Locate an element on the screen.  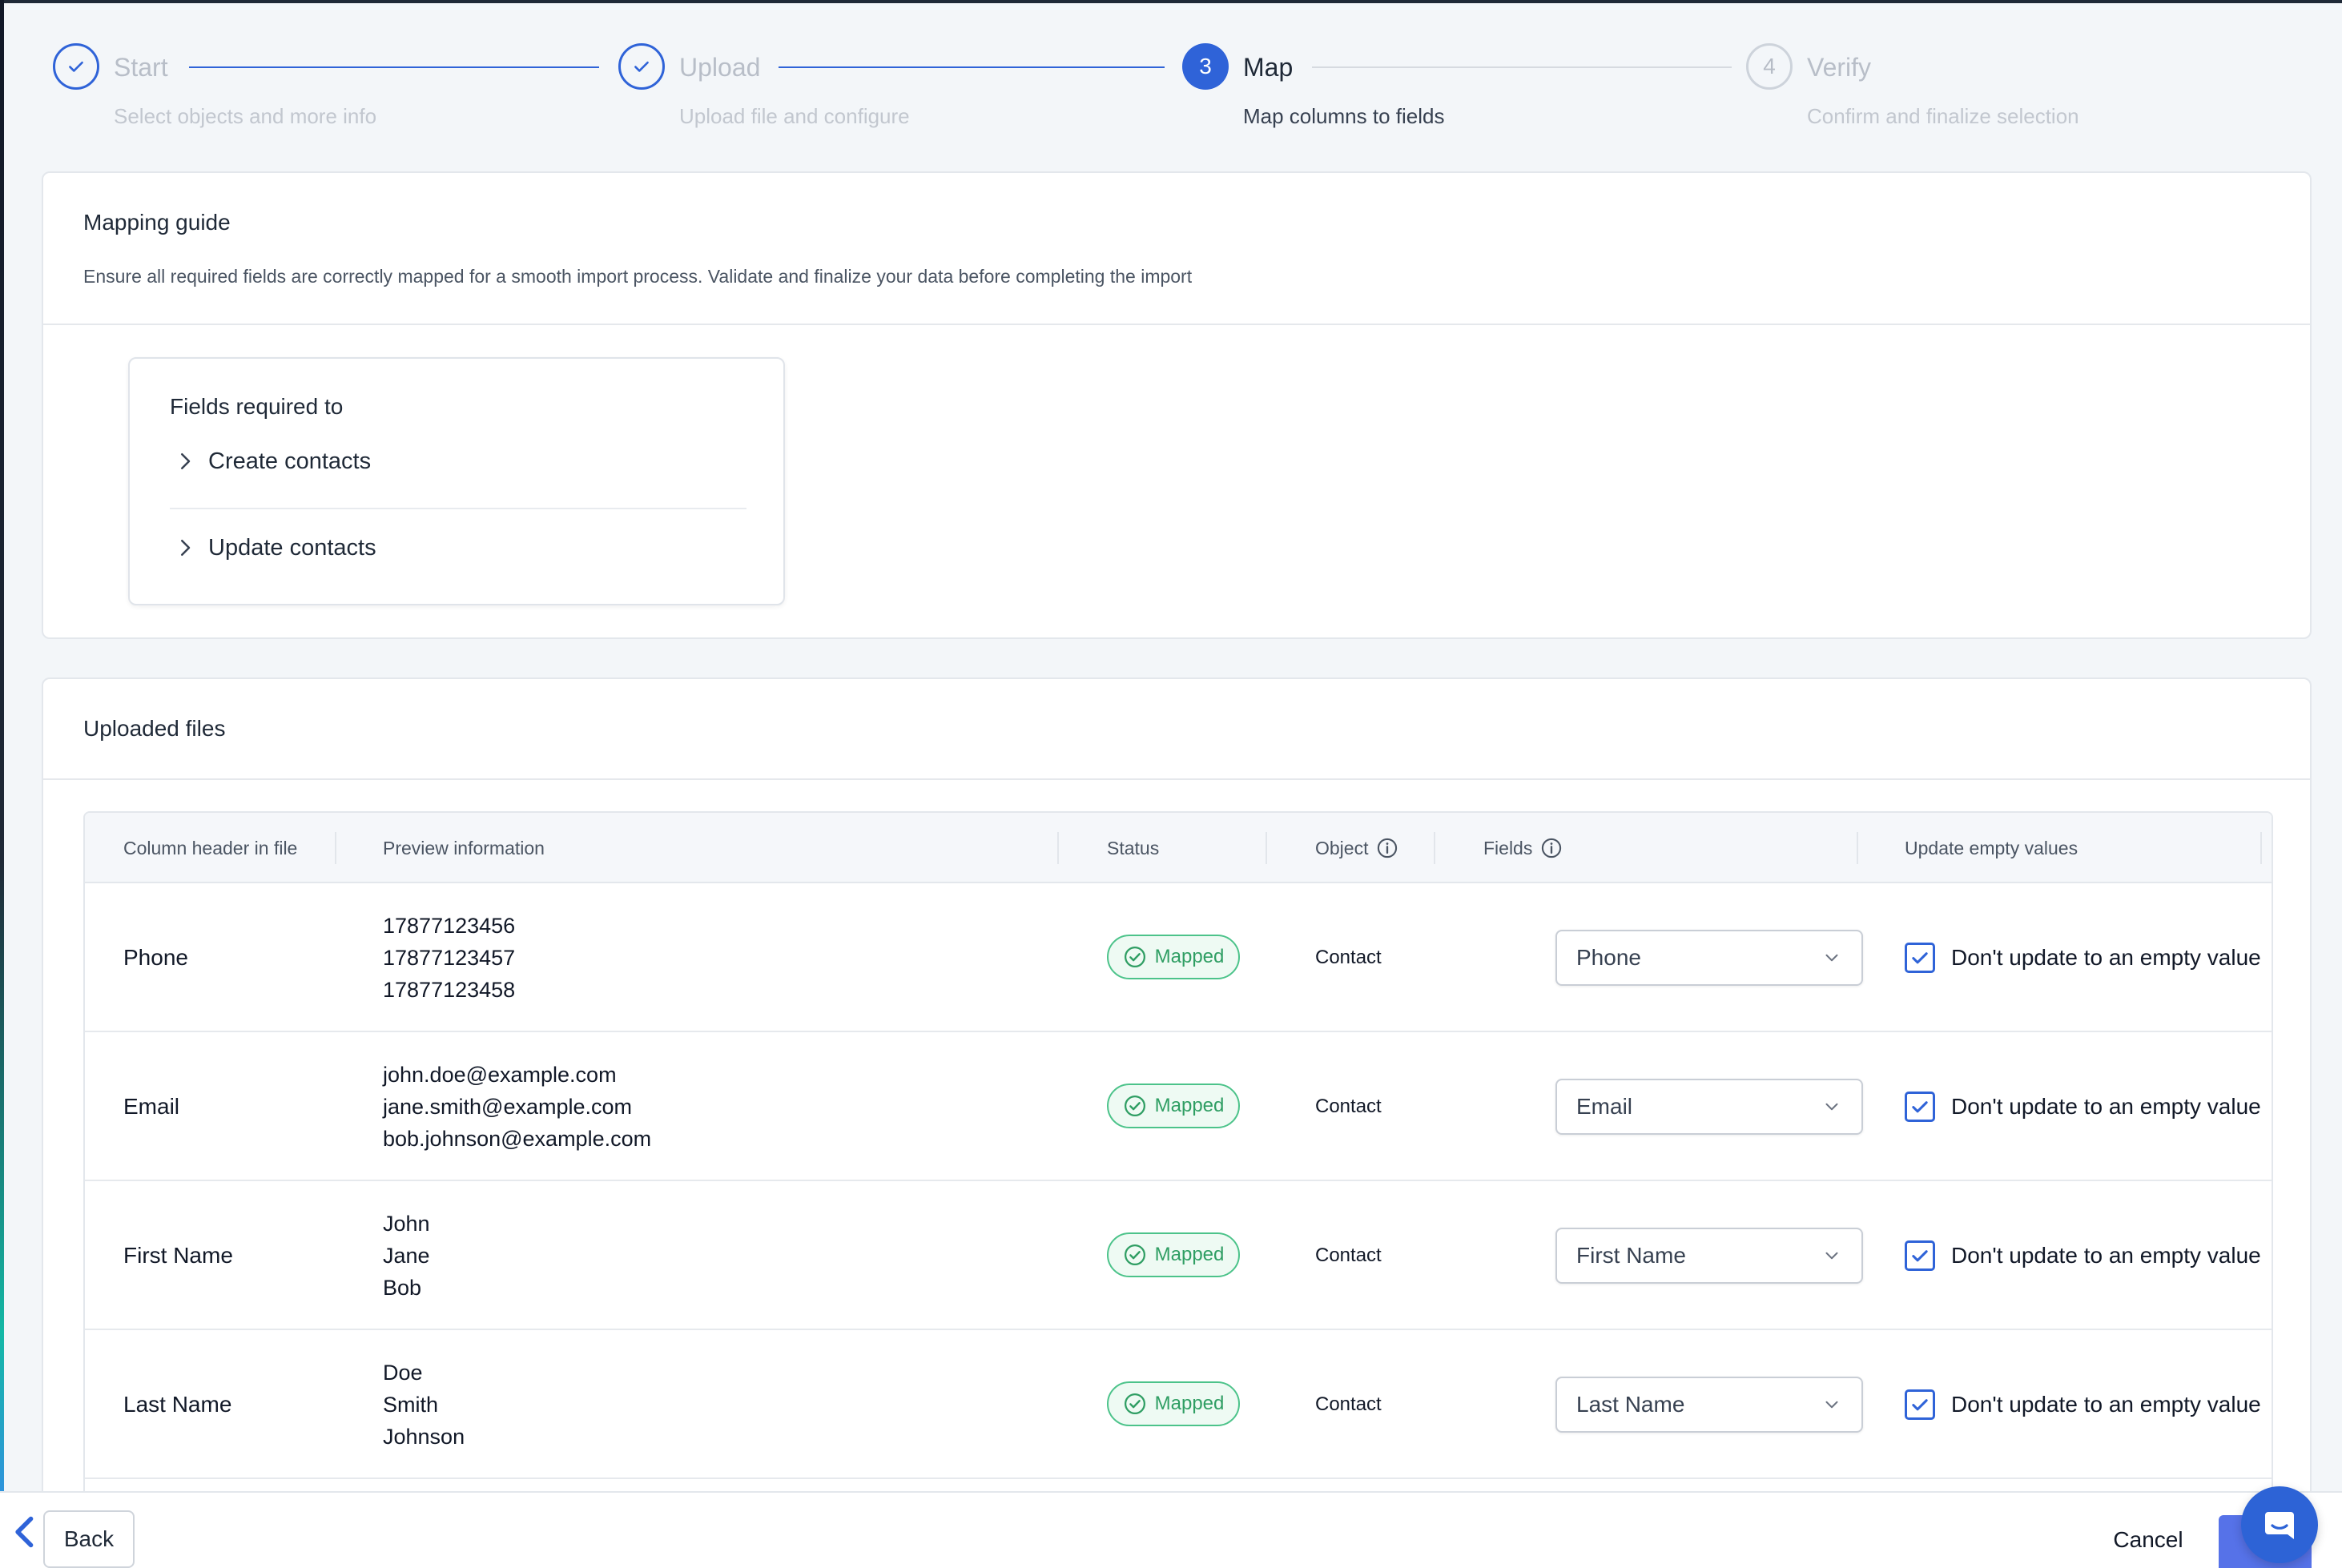
uploaded-files-title: Uploaded files is located at coordinates (154, 729).